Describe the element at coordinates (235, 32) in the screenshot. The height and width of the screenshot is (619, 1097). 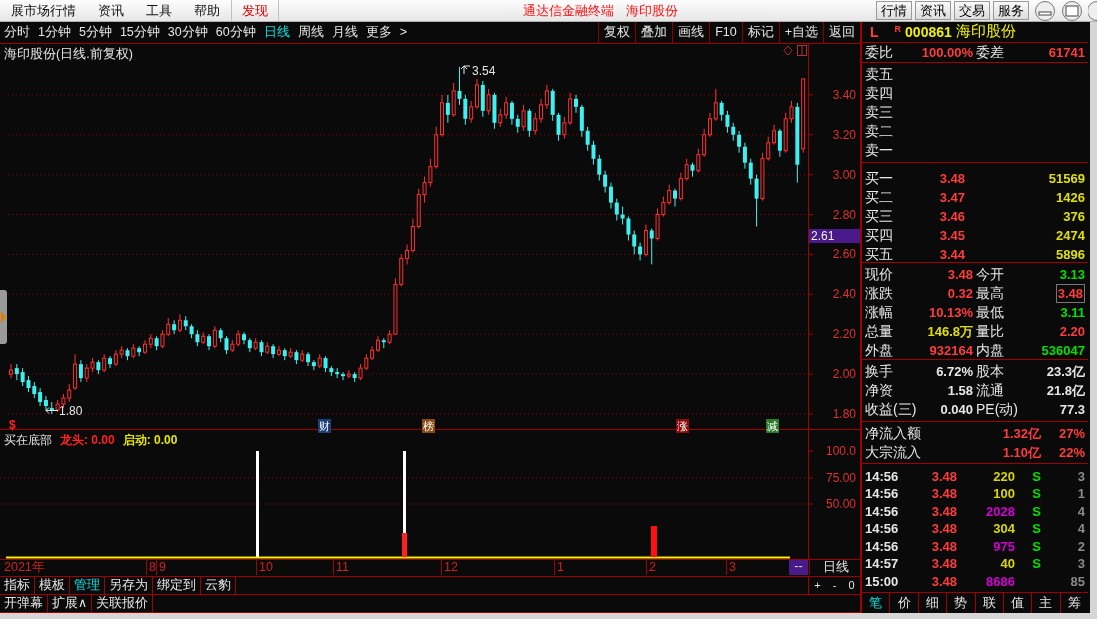
I see `period-tab: 60分钟` at that location.